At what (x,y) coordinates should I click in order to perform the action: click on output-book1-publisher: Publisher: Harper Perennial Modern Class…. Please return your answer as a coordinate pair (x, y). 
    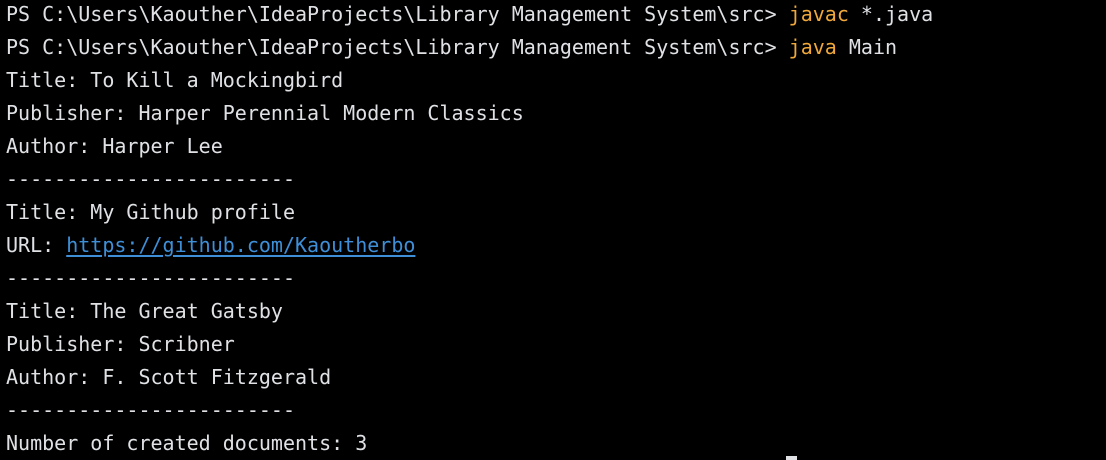
    Looking at the image, I should click on (265, 113).